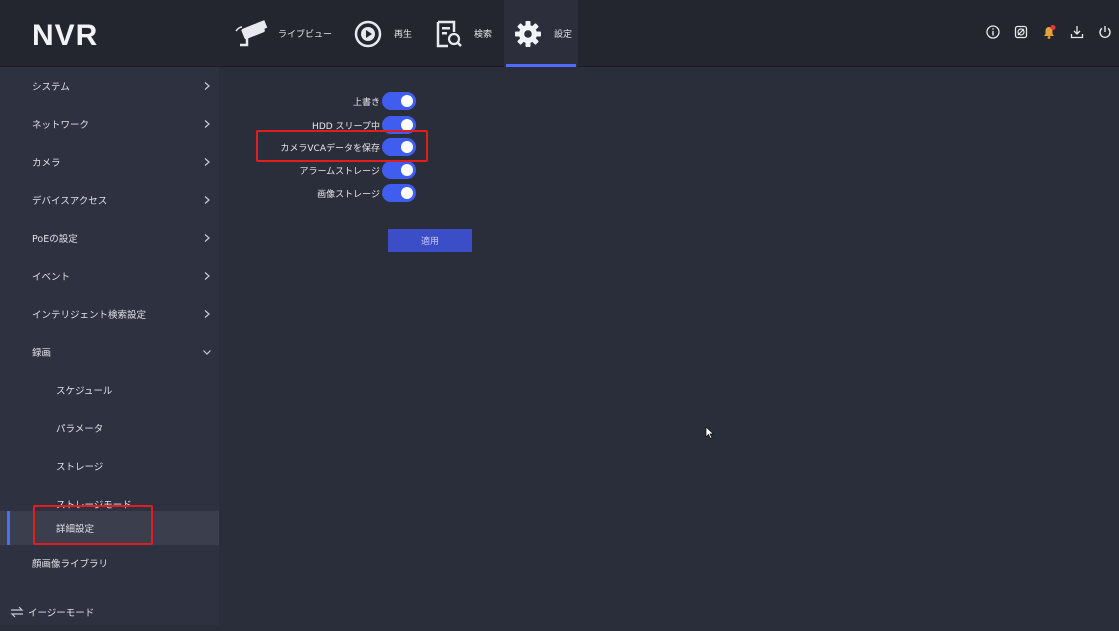 The width and height of the screenshot is (1119, 631). Describe the element at coordinates (305, 193) in the screenshot. I see `setting-row-image-storage: 画像ストレージ` at that location.